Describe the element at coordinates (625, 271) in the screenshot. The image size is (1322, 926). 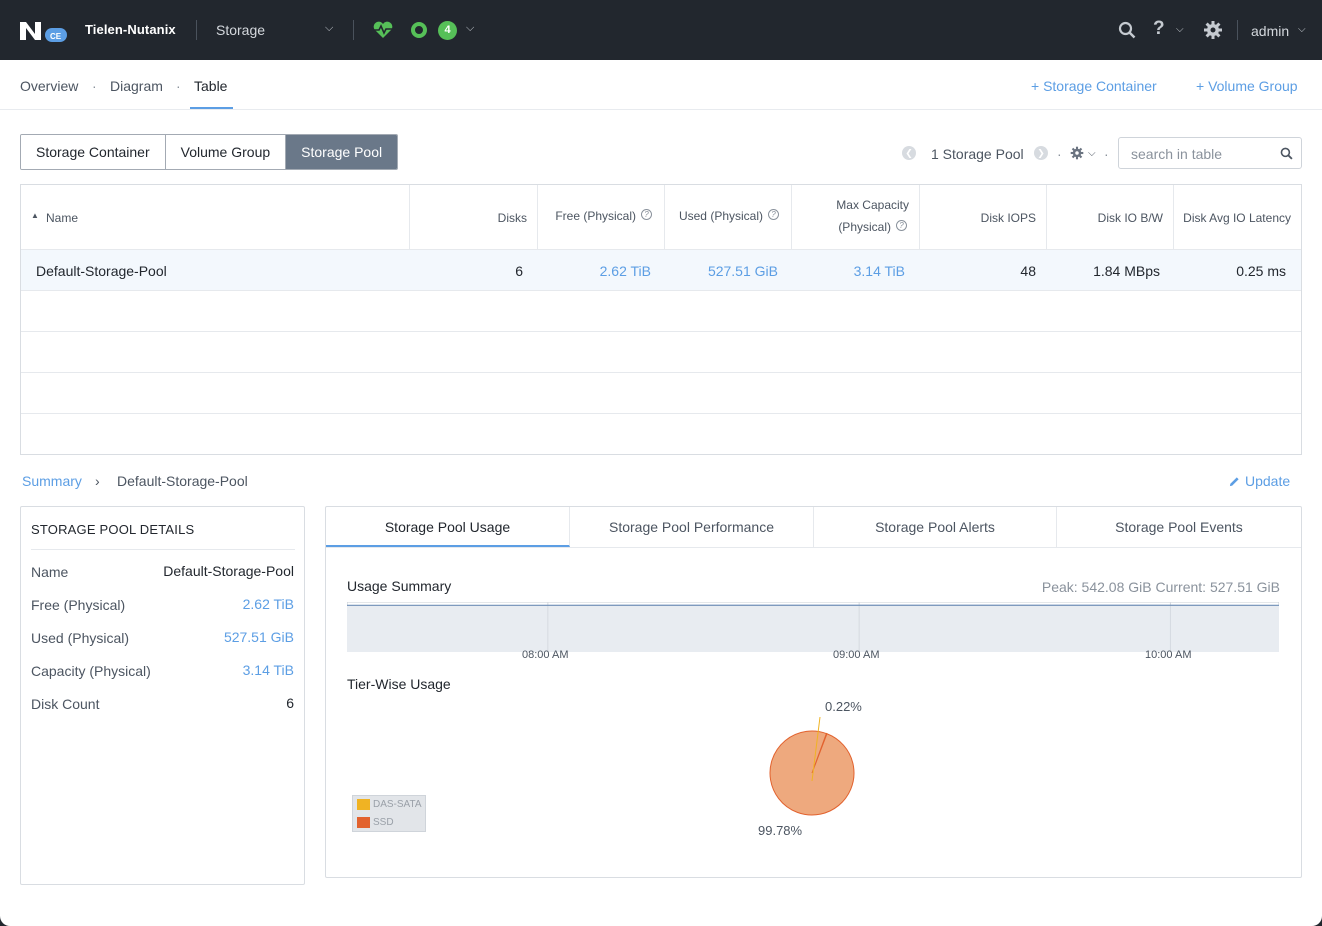
I see `cell-free-link: 2.62 TiB` at that location.